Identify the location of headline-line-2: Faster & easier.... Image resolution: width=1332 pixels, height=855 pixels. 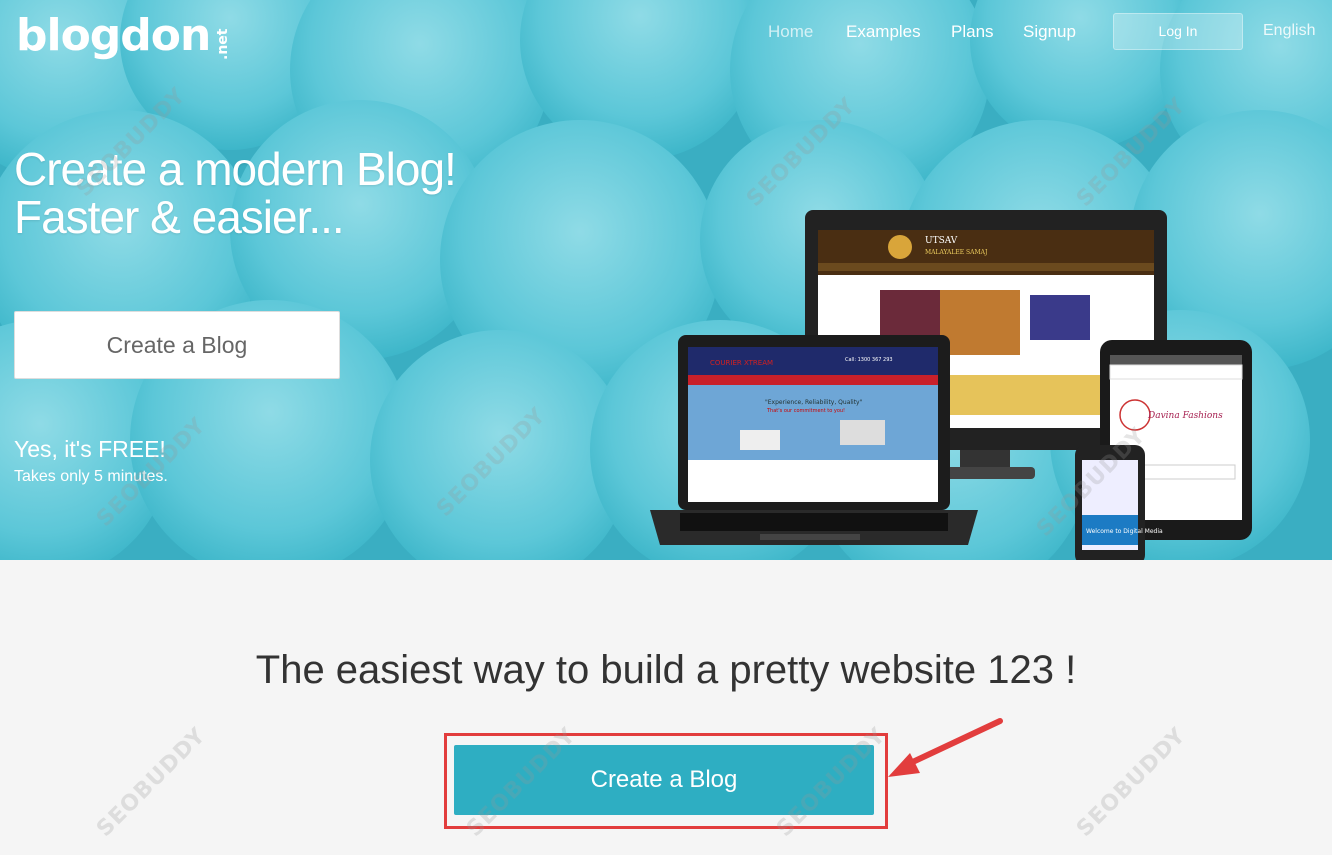
(179, 217).